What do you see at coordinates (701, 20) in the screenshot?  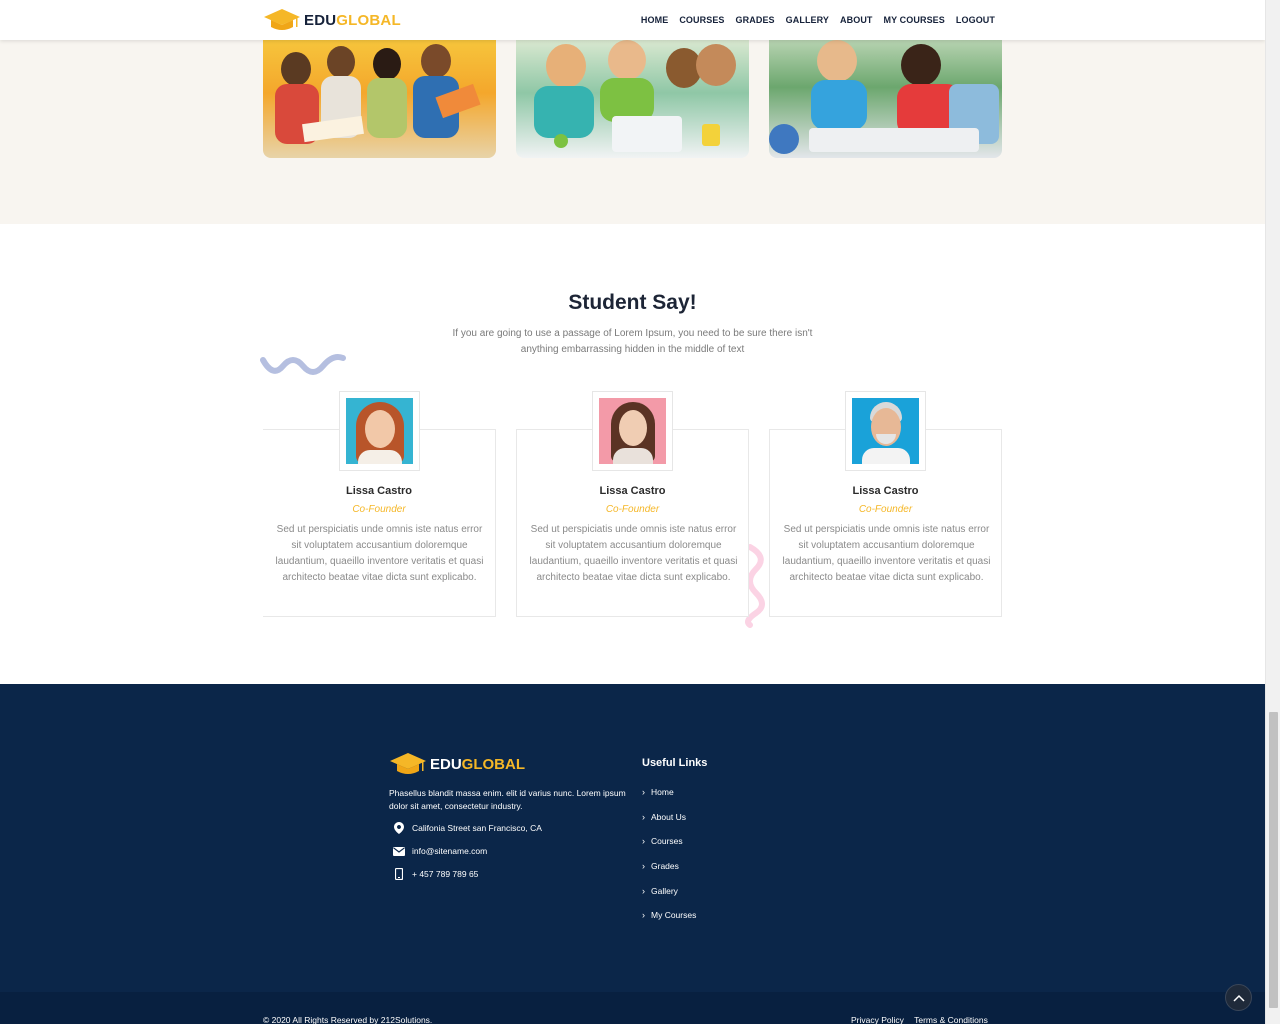 I see `nav-courses: COURSES` at bounding box center [701, 20].